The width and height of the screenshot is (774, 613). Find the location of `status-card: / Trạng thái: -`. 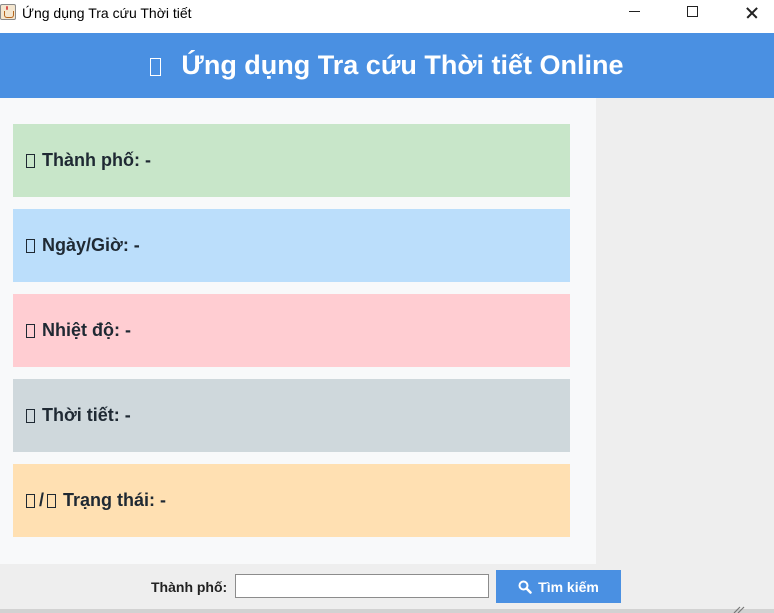

status-card: / Trạng thái: - is located at coordinates (291, 500).